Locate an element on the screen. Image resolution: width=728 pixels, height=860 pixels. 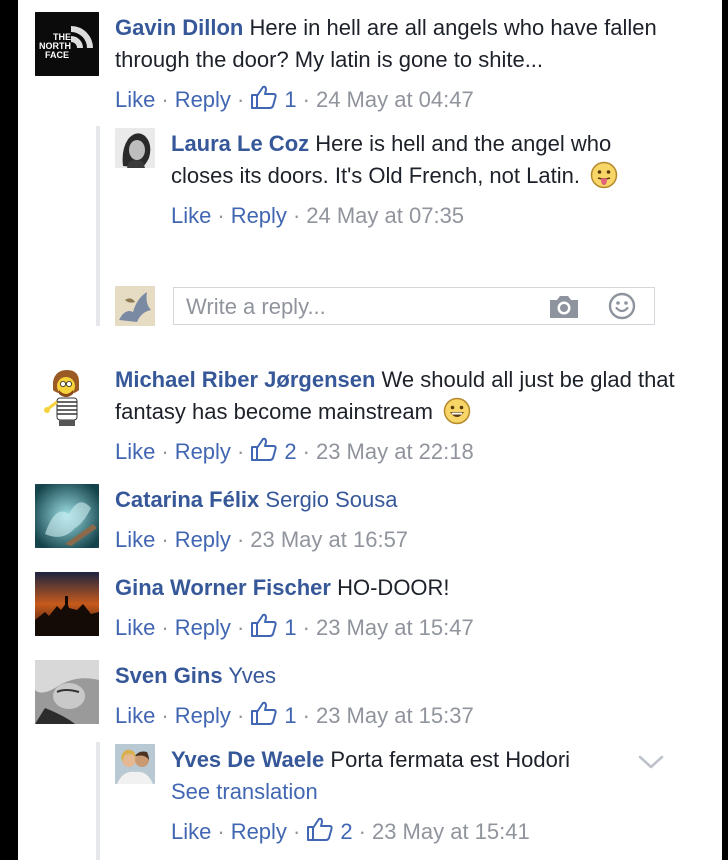
timestamp: 23 May at 15:37 is located at coordinates (395, 715).